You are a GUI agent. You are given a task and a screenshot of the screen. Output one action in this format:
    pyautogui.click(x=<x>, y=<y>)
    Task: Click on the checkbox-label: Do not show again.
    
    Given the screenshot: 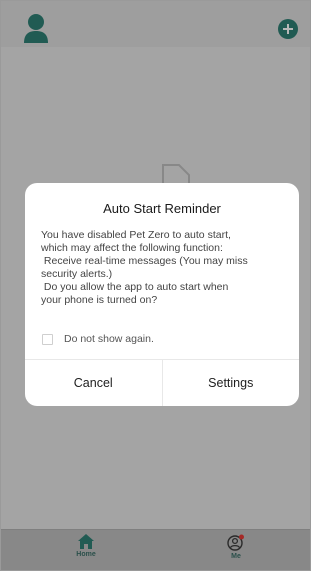 What is the action you would take?
    pyautogui.click(x=109, y=339)
    